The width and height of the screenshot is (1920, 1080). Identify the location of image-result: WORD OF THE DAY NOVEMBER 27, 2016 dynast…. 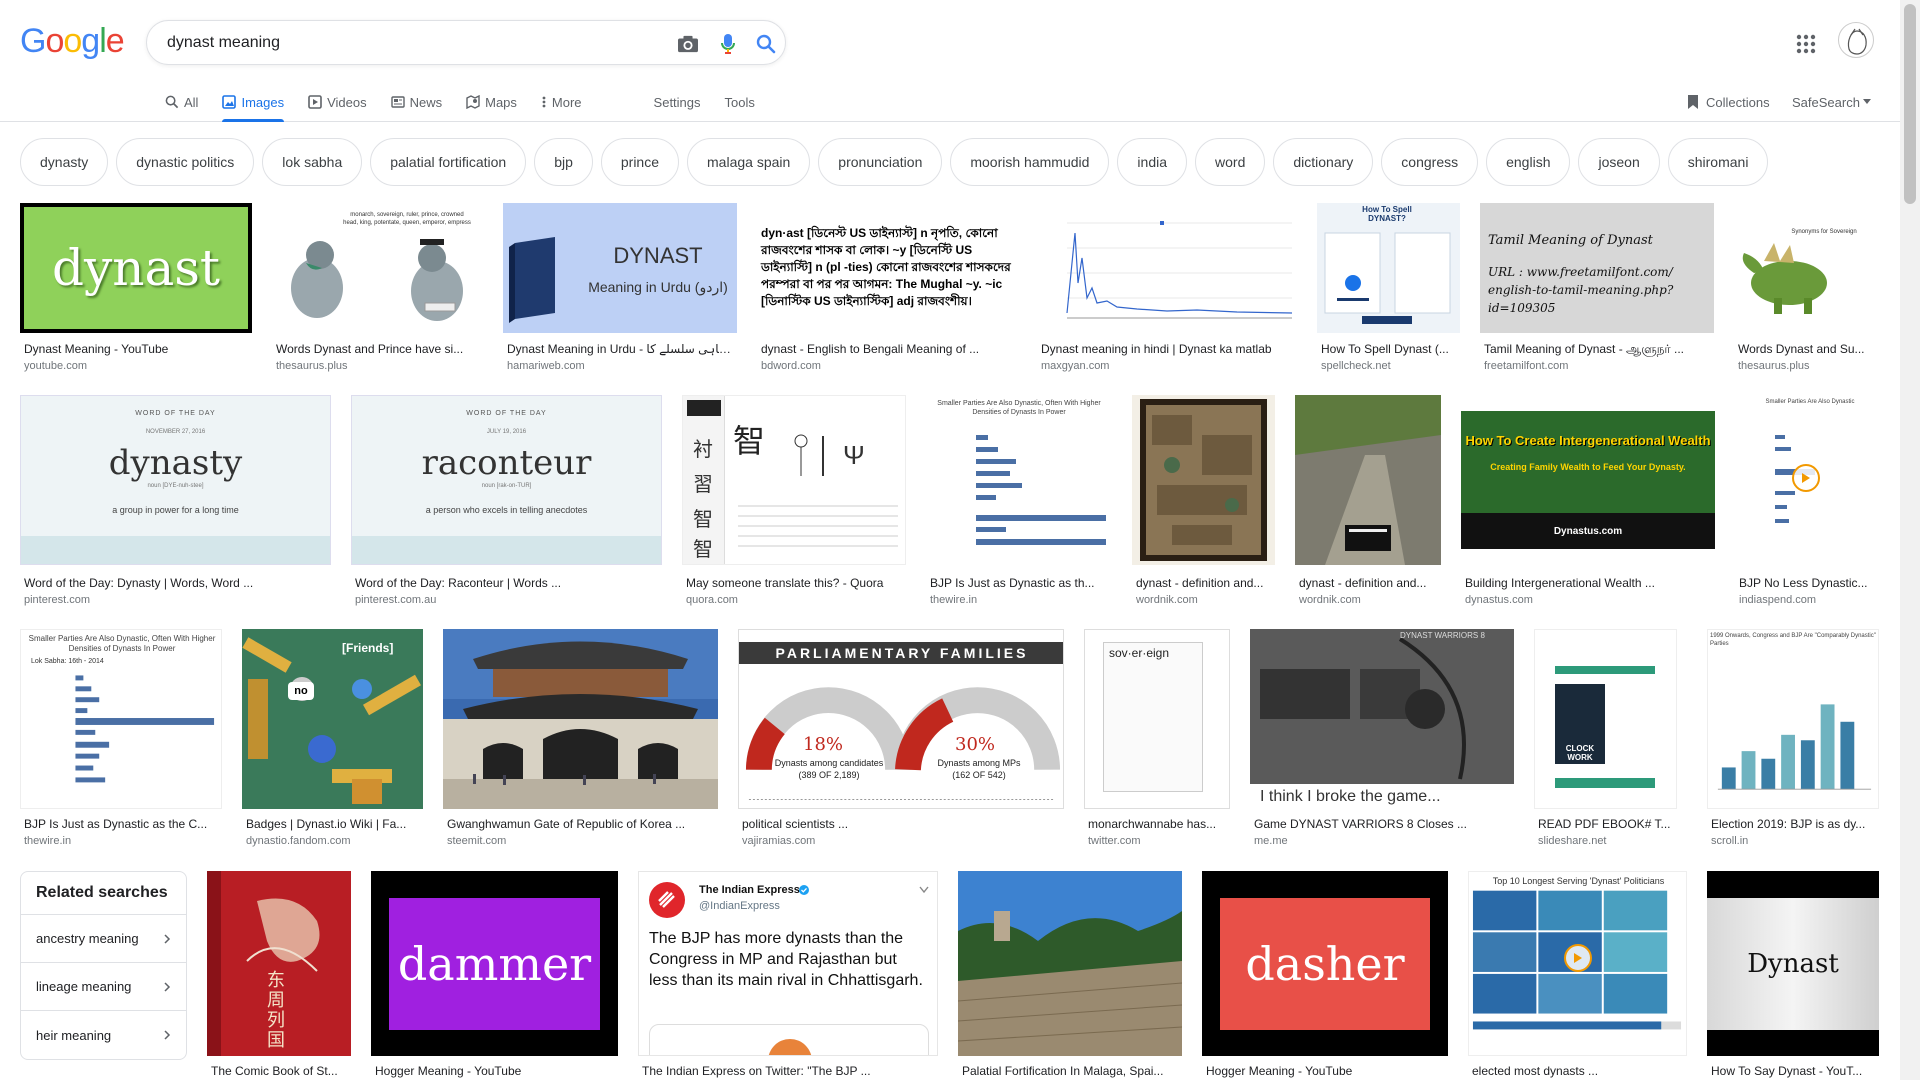
(175, 501).